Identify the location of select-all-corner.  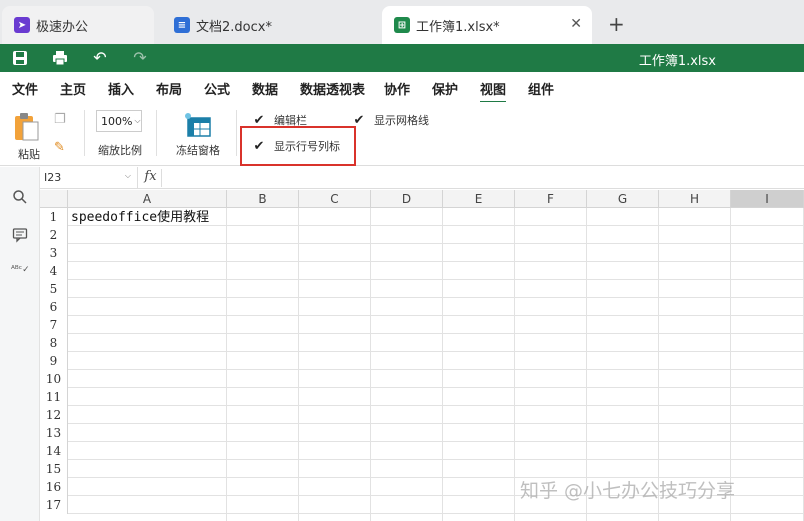
(54, 199).